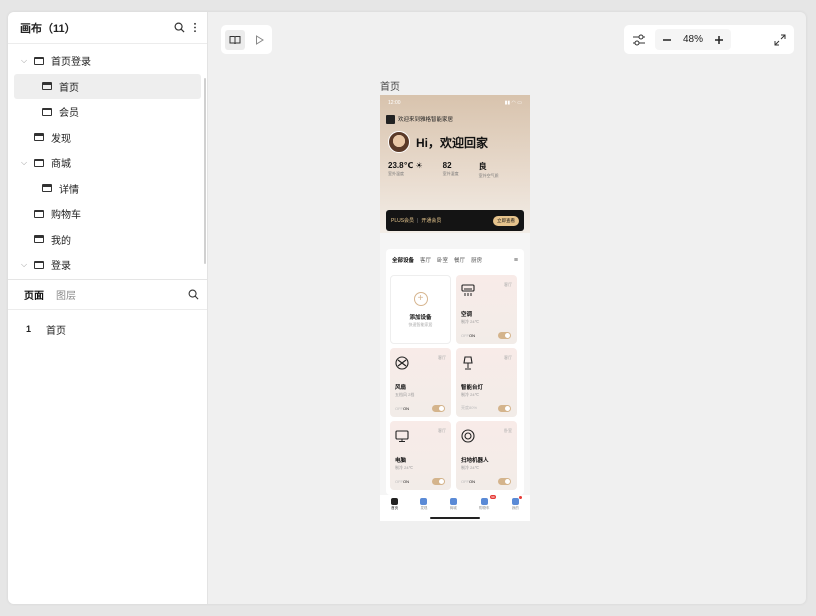  I want to click on status-icons: ▮▮ ◠ ▭, so click(513, 103).